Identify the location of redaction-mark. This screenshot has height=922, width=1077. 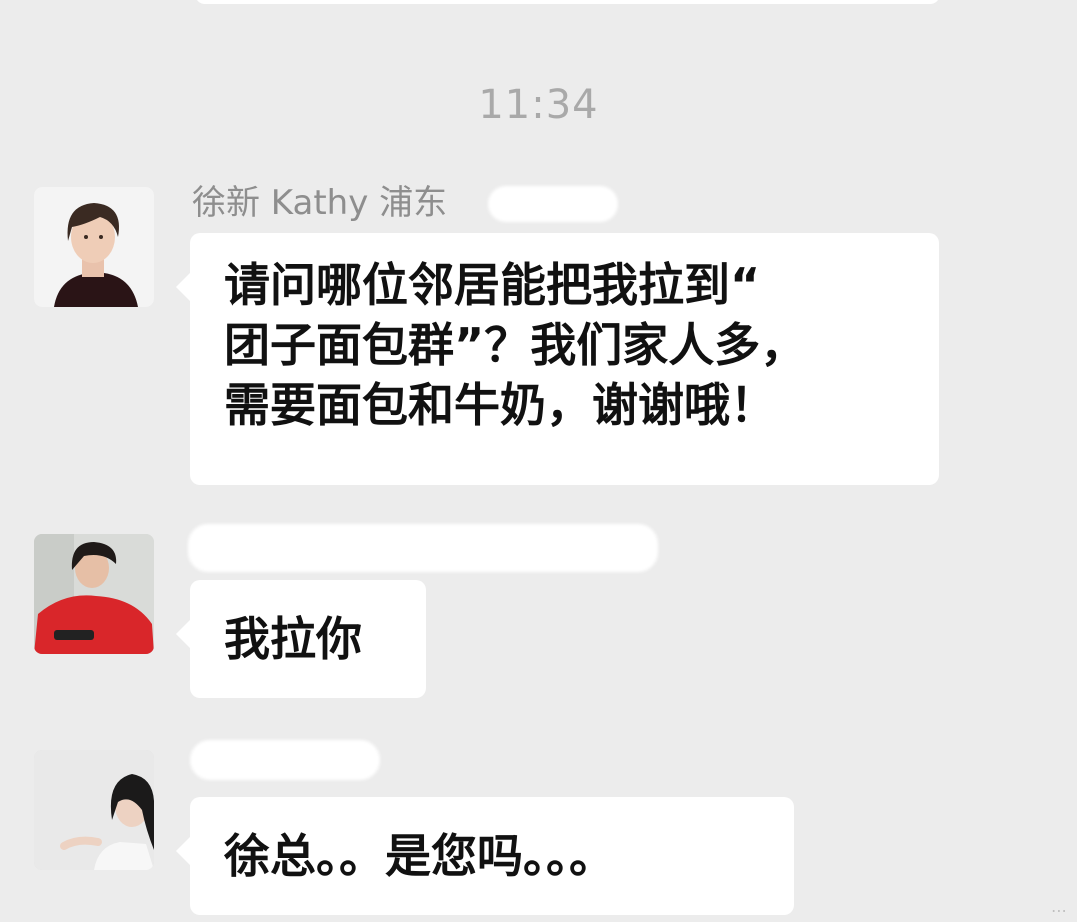
(553, 204).